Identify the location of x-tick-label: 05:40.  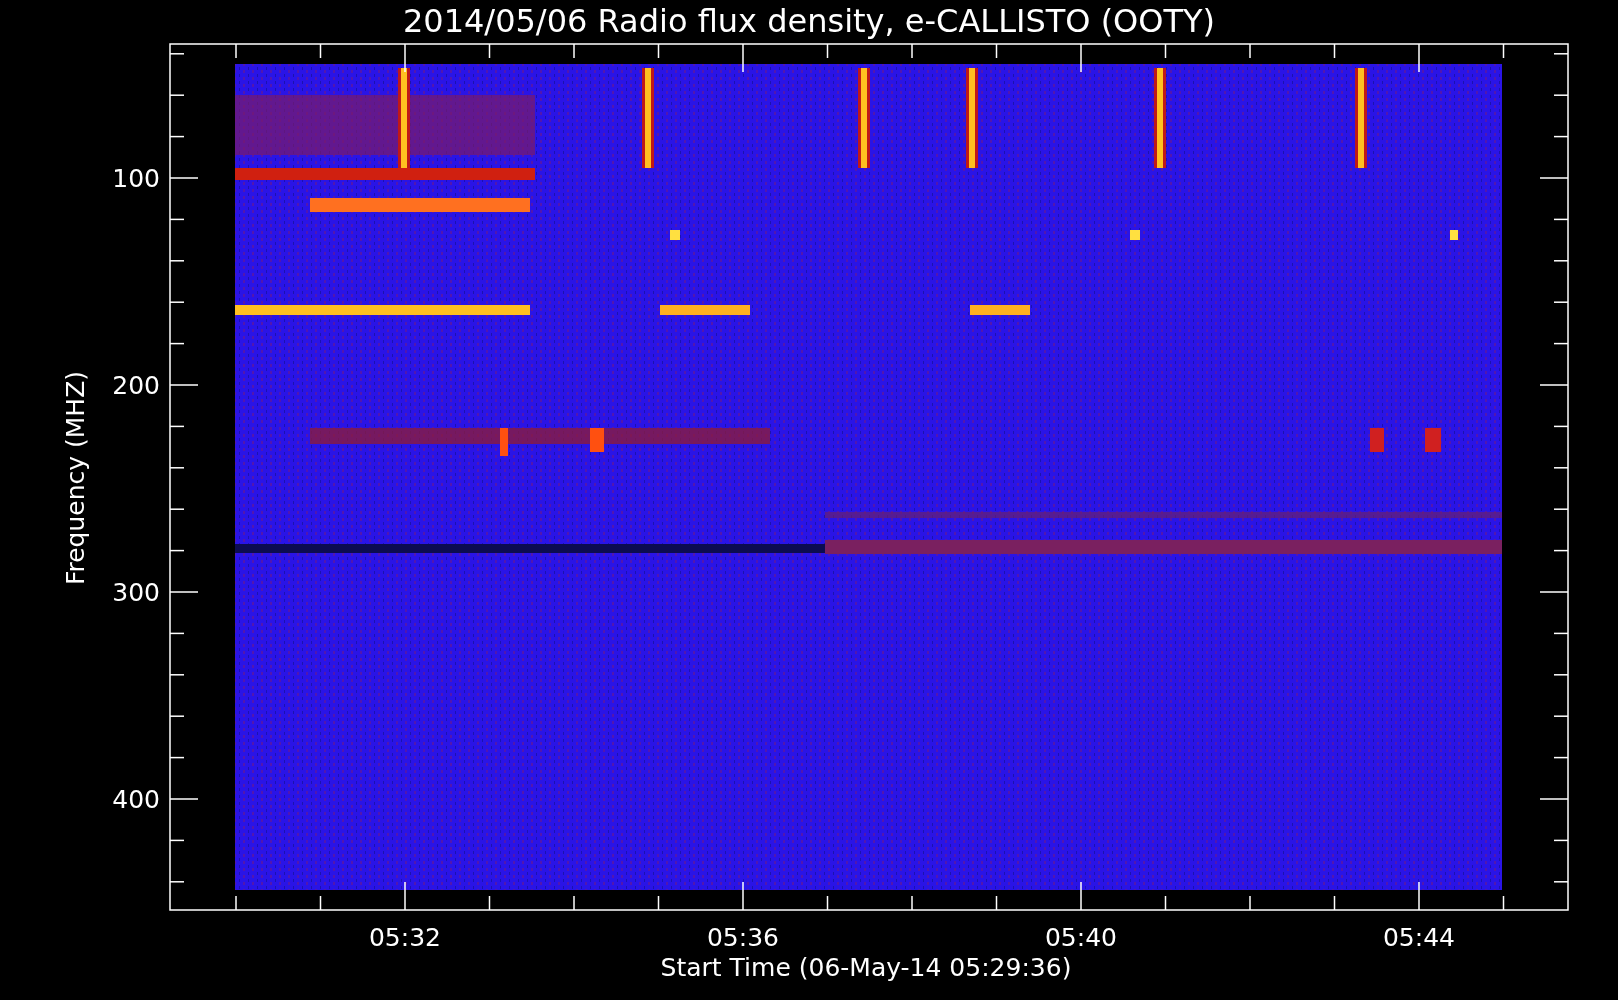
(1081, 937).